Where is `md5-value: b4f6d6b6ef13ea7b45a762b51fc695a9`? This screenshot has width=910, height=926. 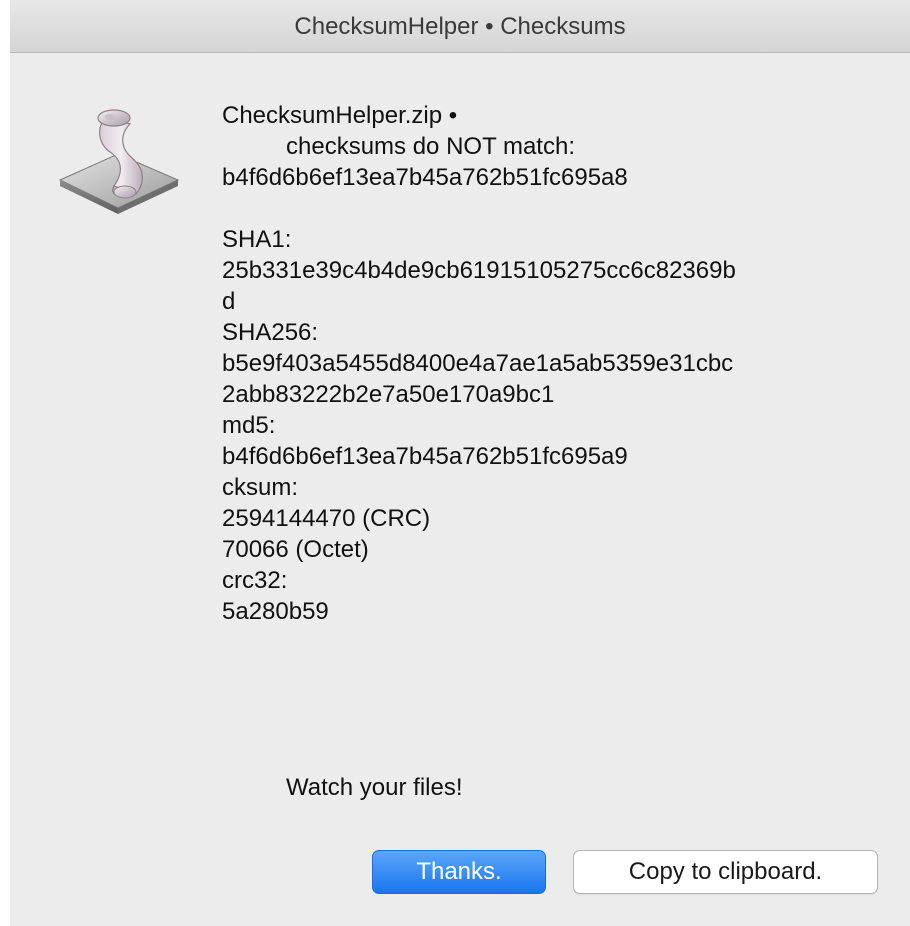 md5-value: b4f6d6b6ef13ea7b45a762b51fc695a9 is located at coordinates (425, 456).